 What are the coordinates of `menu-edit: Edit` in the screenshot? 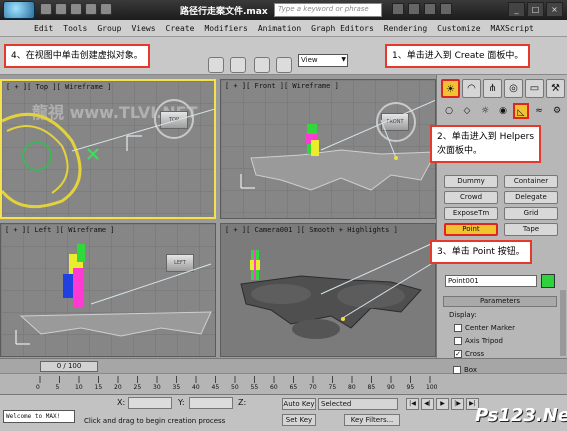 It's located at (43, 28).